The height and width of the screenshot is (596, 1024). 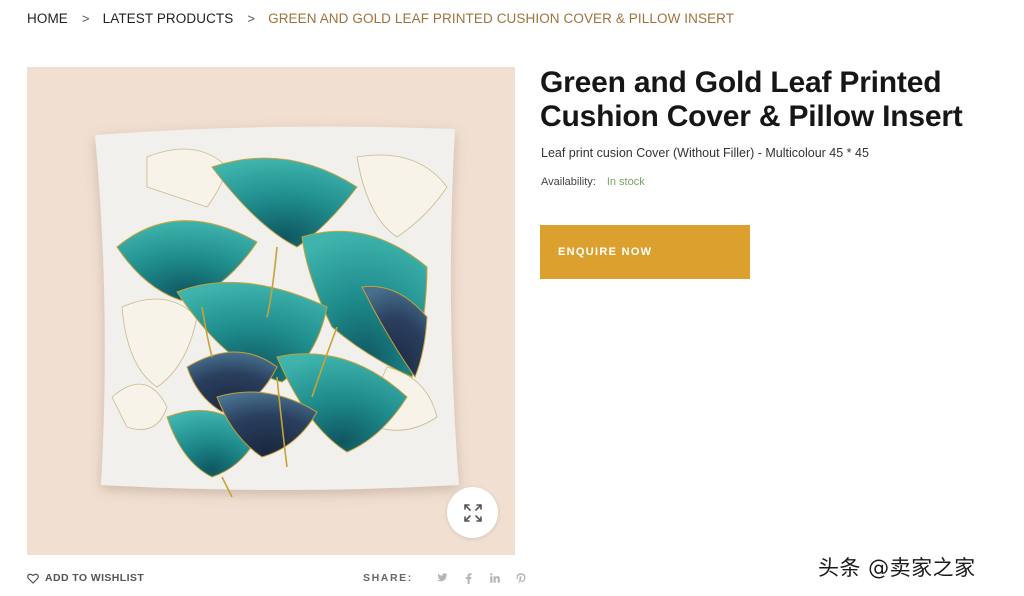 I want to click on share-label: SHARE:, so click(x=388, y=578).